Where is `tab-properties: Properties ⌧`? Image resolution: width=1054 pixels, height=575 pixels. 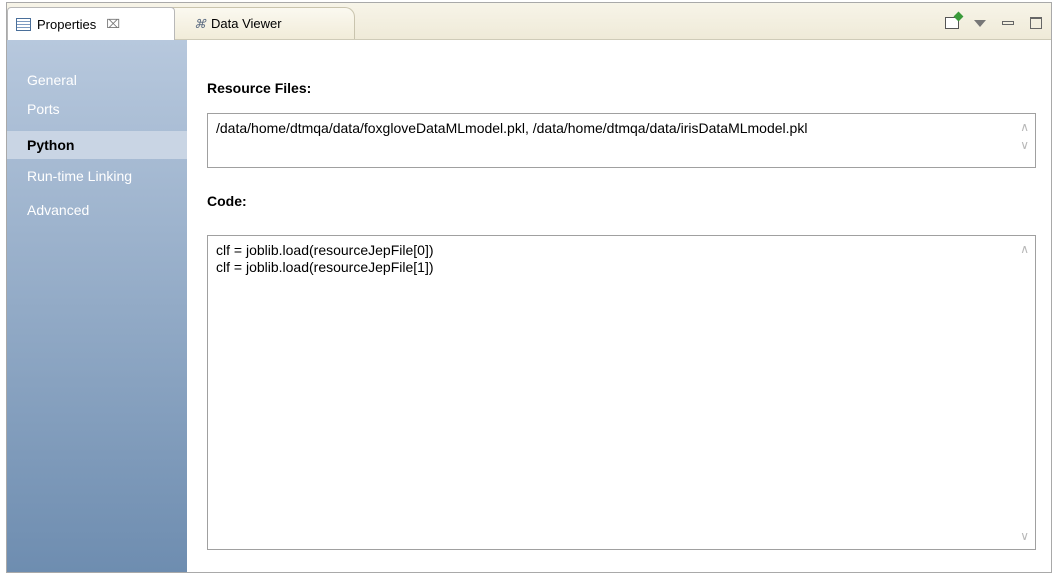
tab-properties: Properties ⌧ is located at coordinates (91, 23).